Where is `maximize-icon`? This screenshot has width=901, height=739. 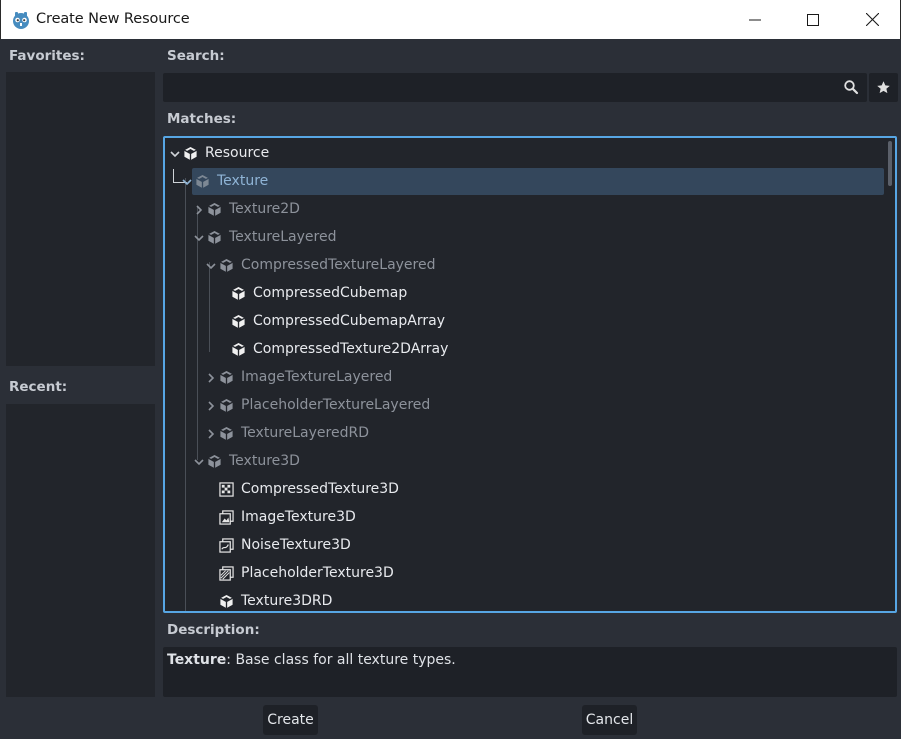
maximize-icon is located at coordinates (813, 19).